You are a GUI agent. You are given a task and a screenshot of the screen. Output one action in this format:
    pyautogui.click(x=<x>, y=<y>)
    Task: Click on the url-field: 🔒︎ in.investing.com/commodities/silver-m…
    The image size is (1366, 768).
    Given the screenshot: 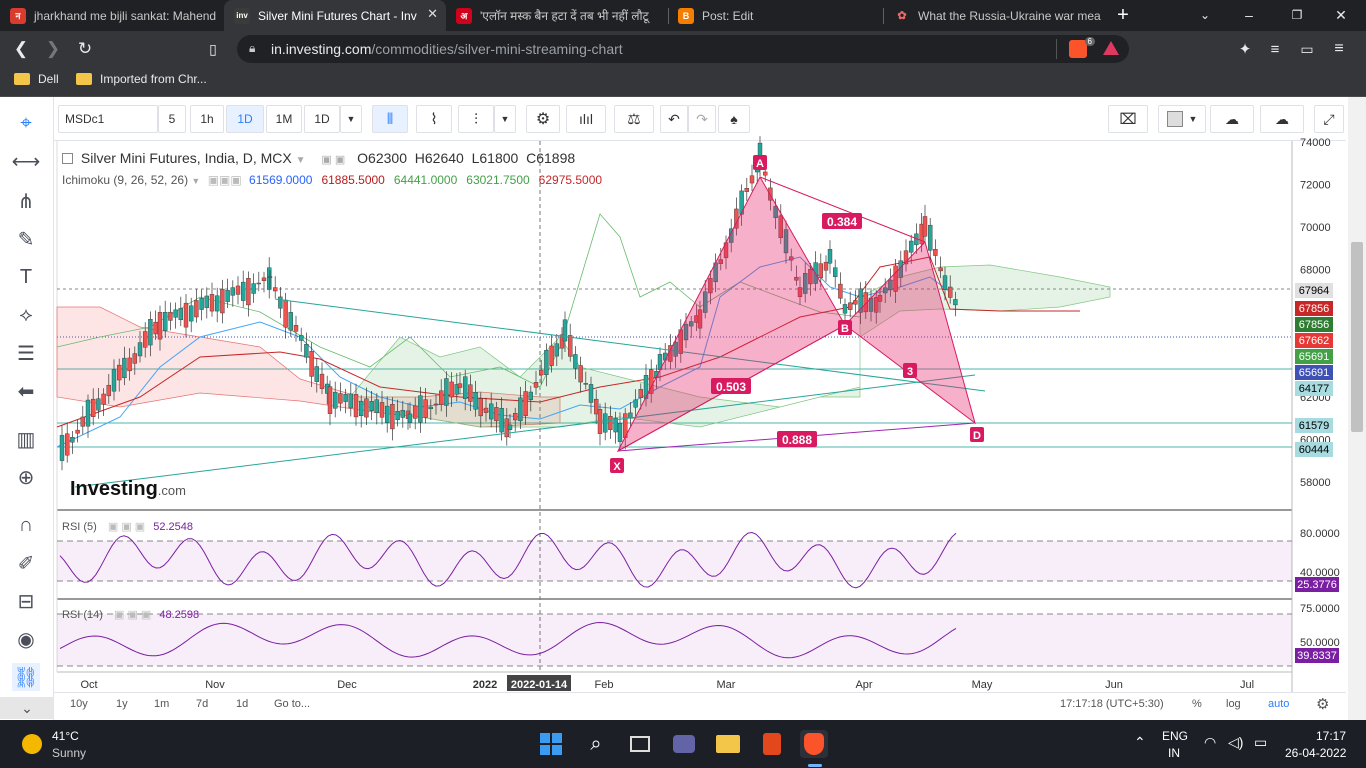 What is the action you would take?
    pyautogui.click(x=683, y=49)
    